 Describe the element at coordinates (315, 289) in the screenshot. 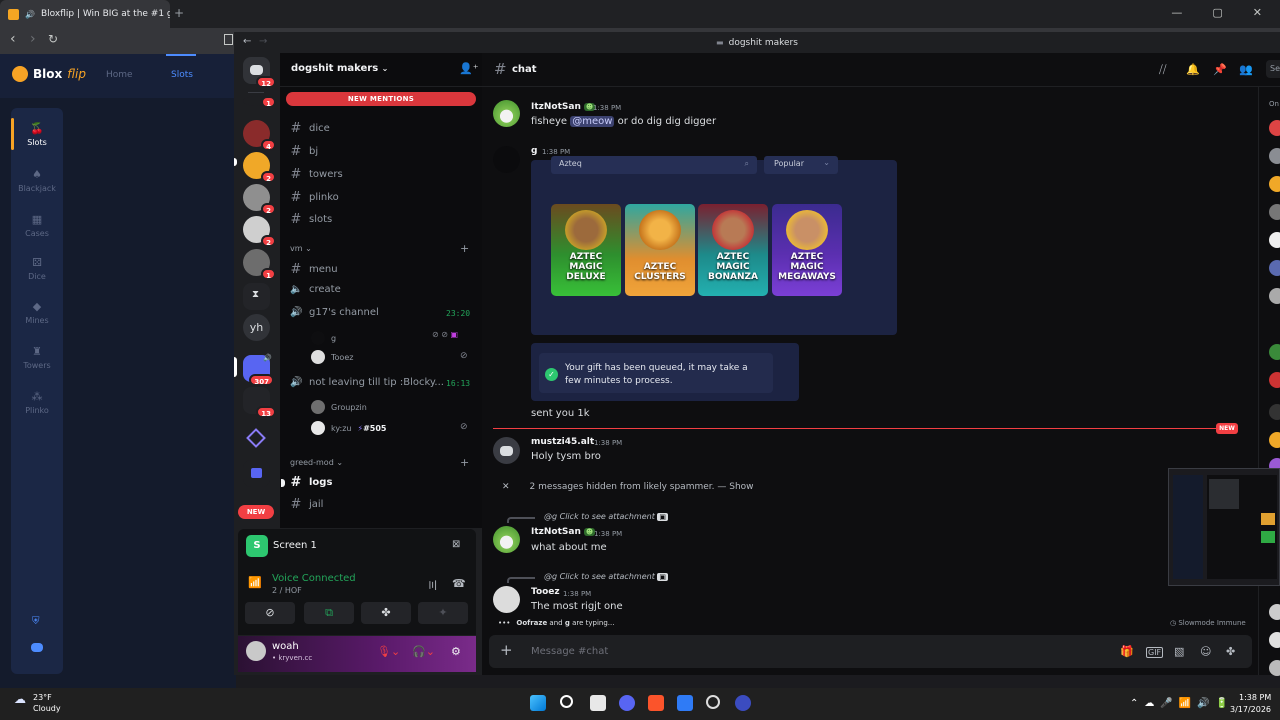

I see `voice-channel-create: 🔈 create` at that location.